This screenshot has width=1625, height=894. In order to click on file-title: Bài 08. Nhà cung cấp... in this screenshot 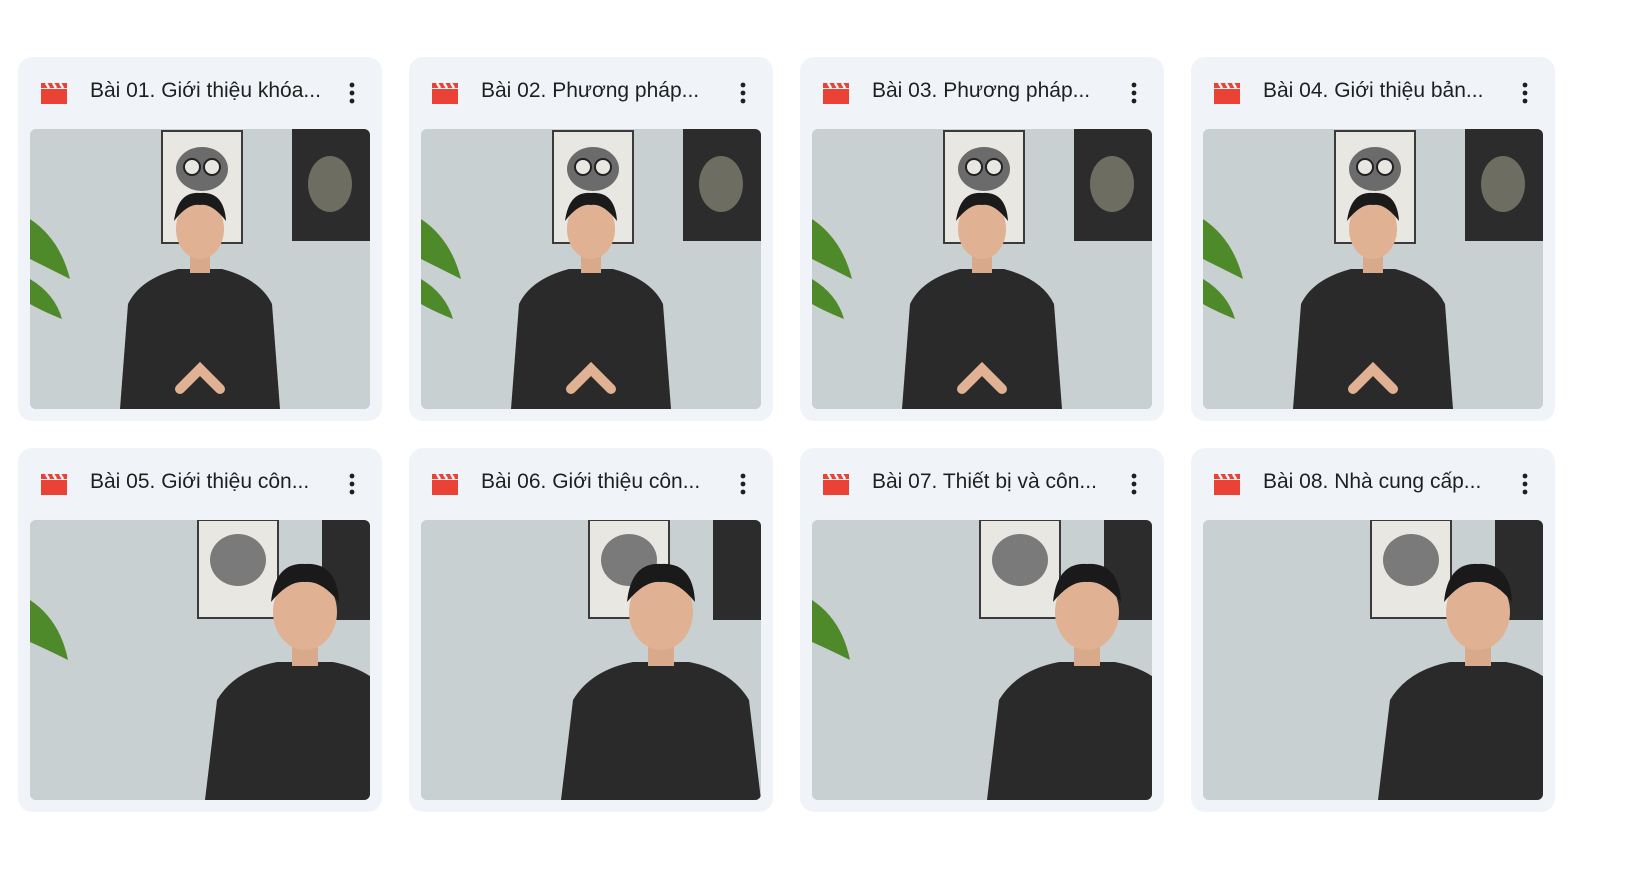, I will do `click(1372, 481)`.